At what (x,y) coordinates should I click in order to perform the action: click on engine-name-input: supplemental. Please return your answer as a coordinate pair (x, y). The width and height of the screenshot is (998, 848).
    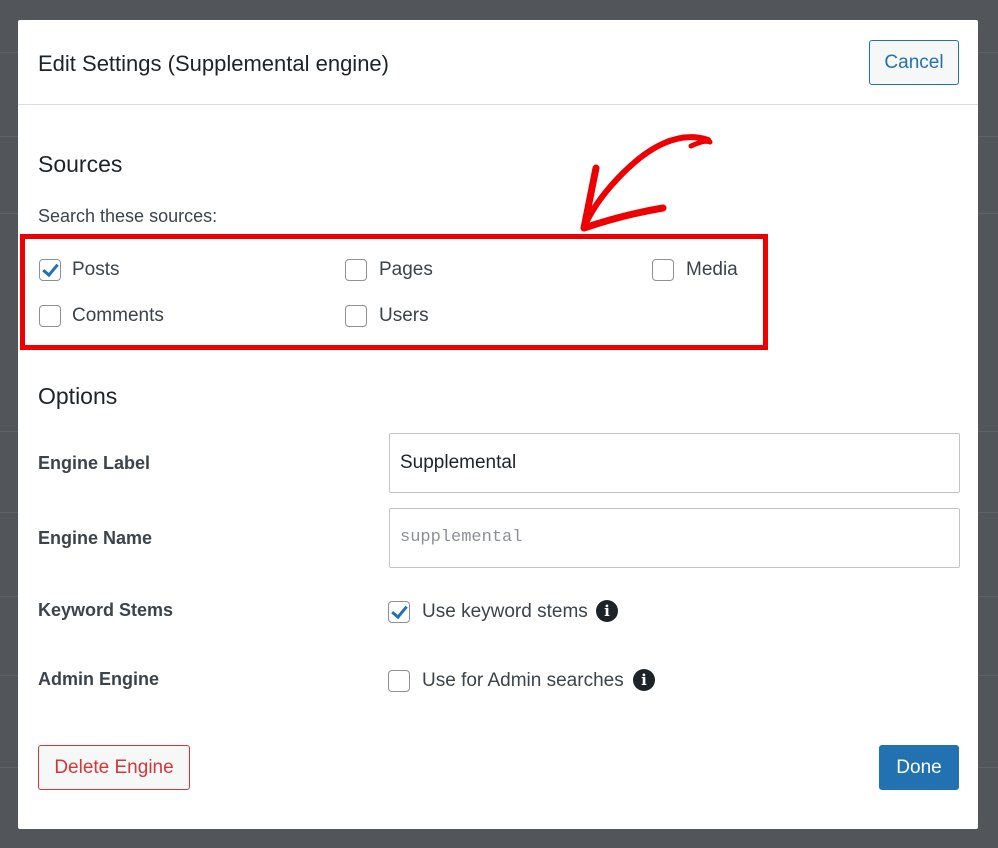
    Looking at the image, I should click on (674, 538).